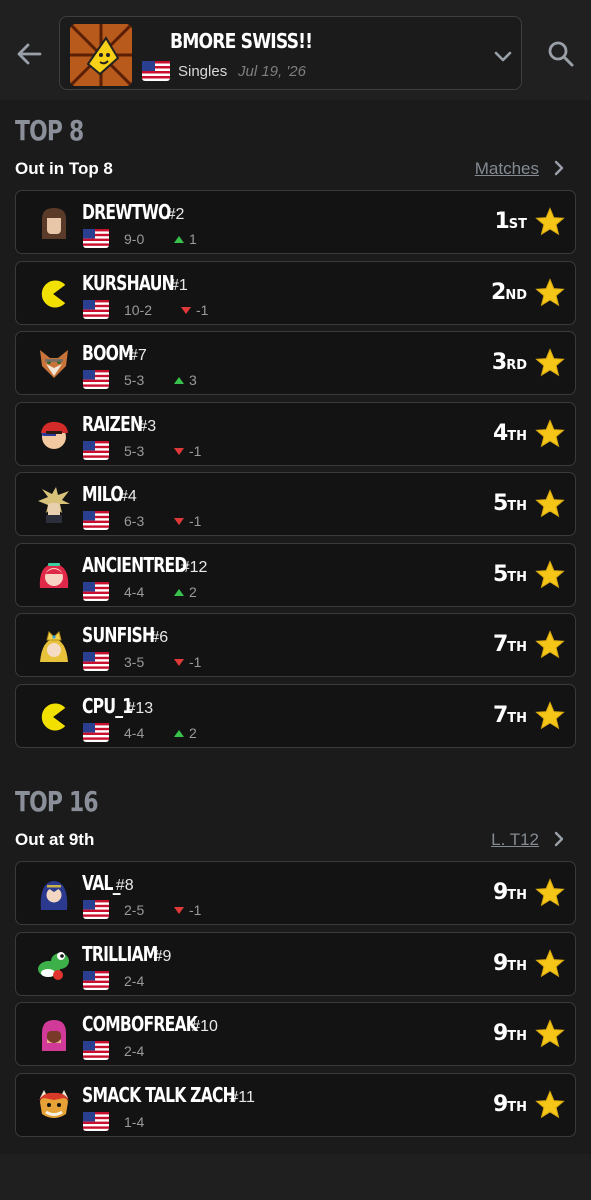 The image size is (591, 1200). Describe the element at coordinates (295, 964) in the screenshot. I see `player-row: TRILLIAM#9 2-4 9TH` at that location.